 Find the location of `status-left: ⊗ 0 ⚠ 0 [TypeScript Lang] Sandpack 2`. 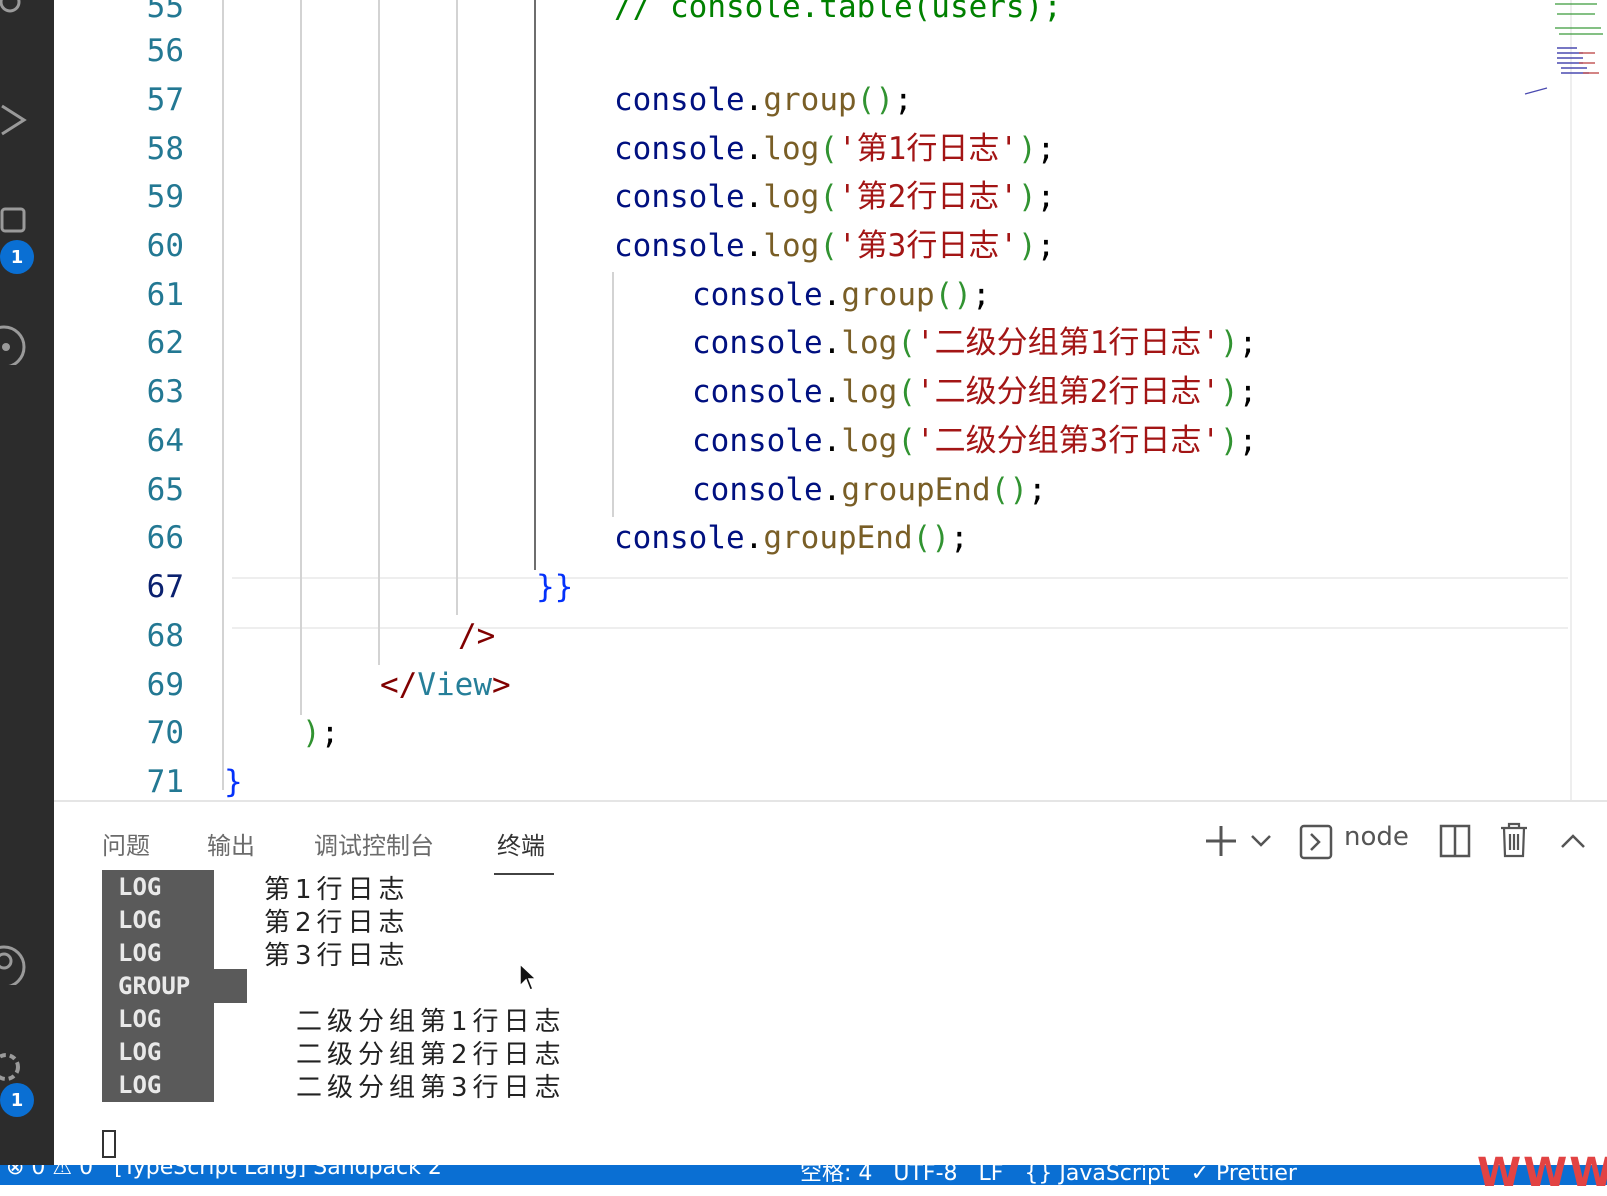

status-left: ⊗ 0 ⚠ 0 [TypeScript Lang] Sandpack 2 is located at coordinates (224, 1172).